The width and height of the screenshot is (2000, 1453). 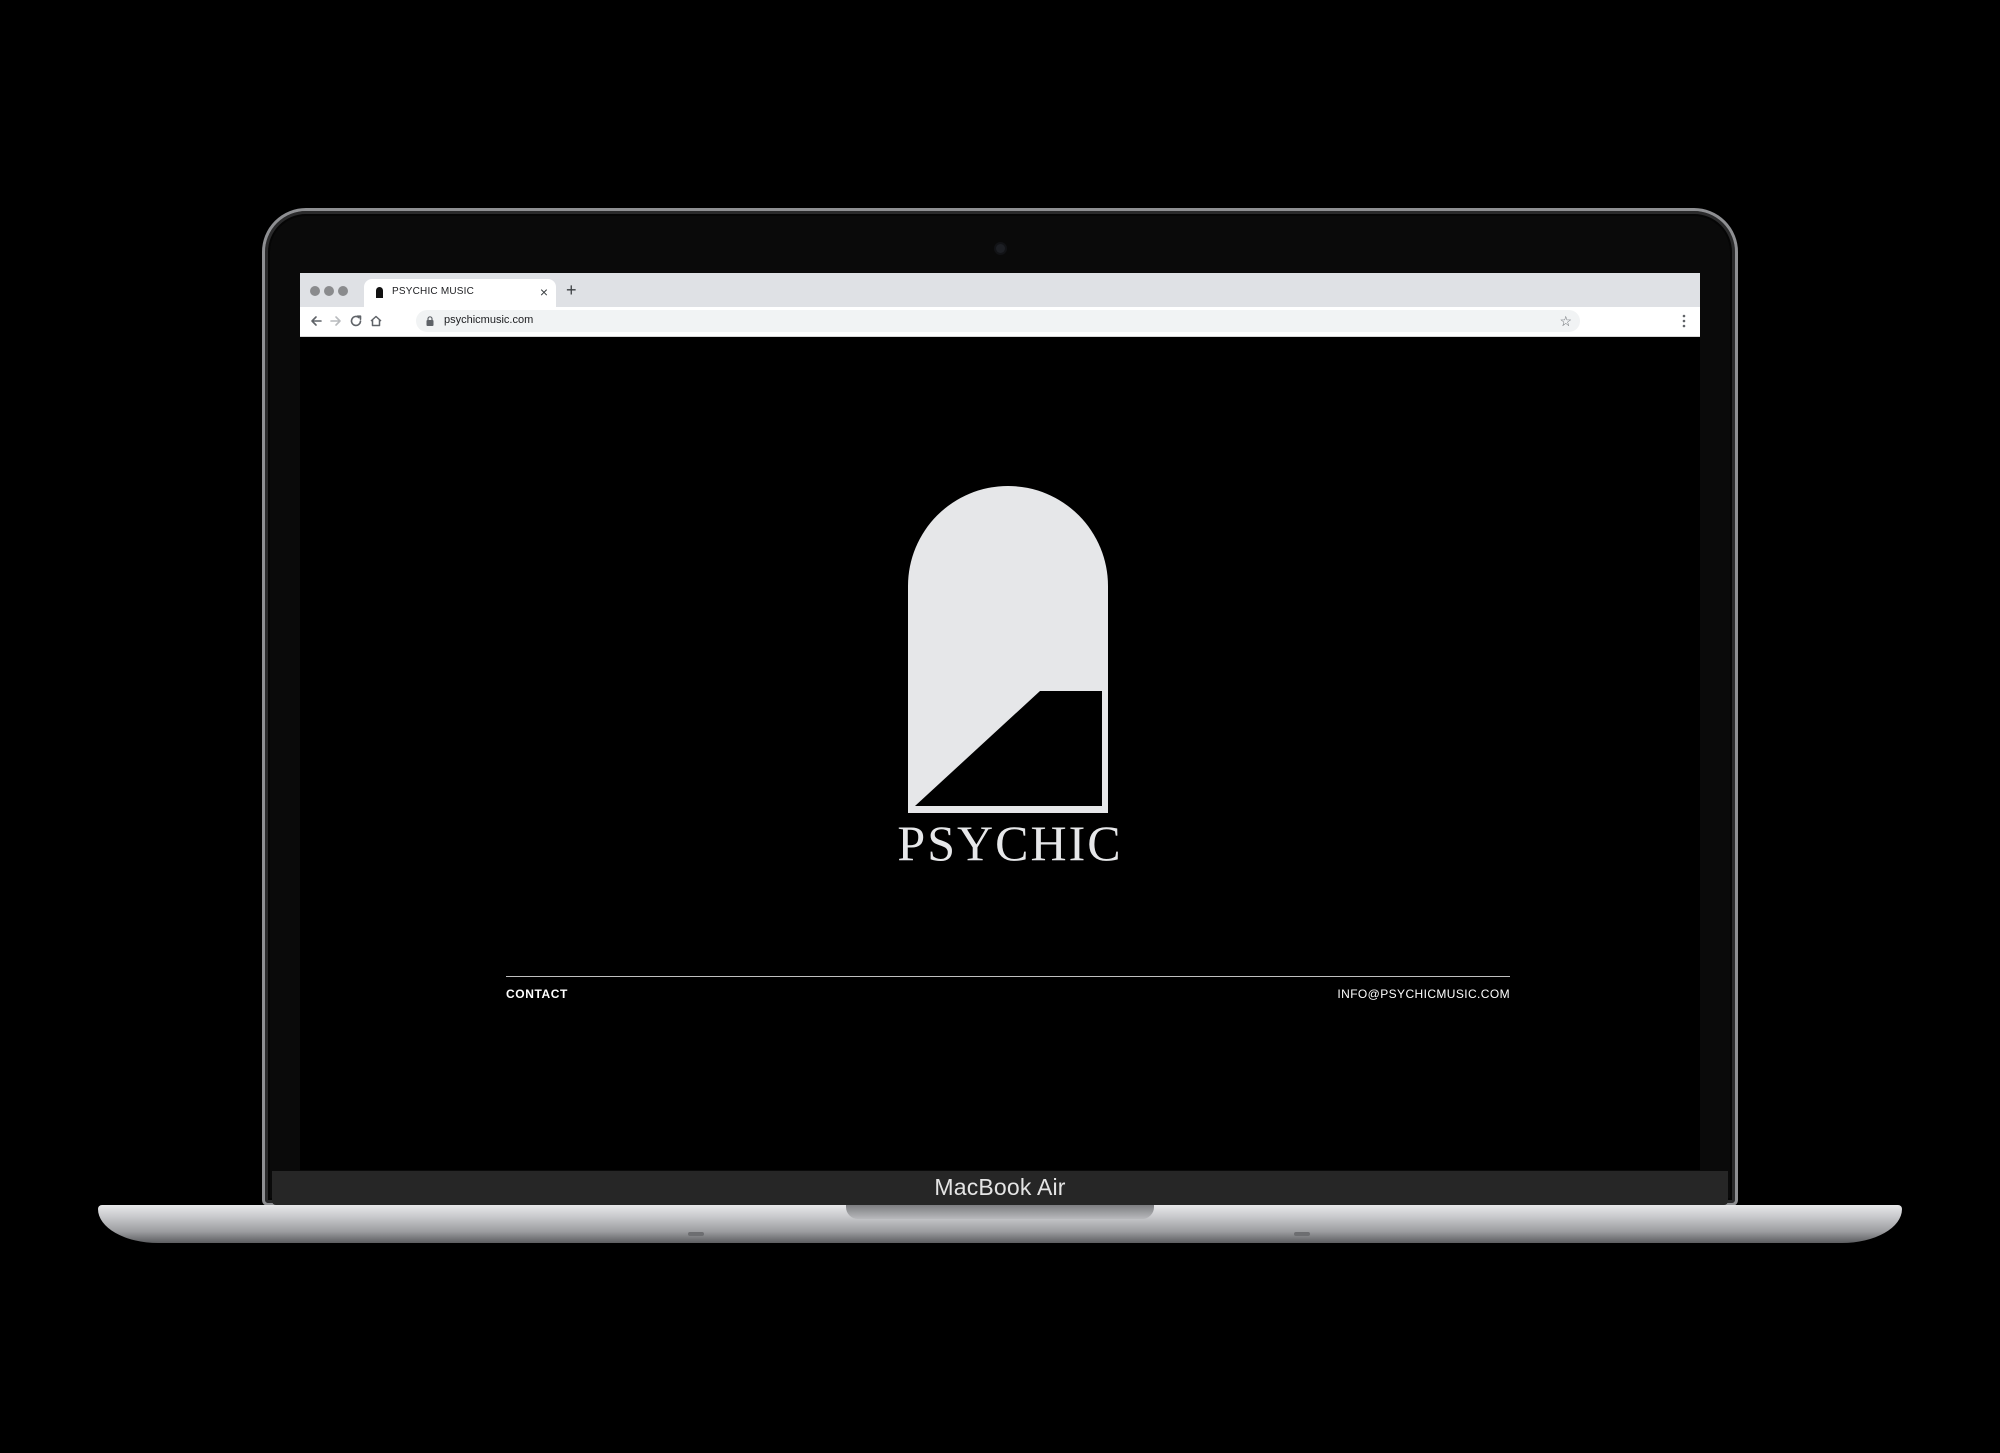 What do you see at coordinates (1684, 321) in the screenshot?
I see `more-menu-icon` at bounding box center [1684, 321].